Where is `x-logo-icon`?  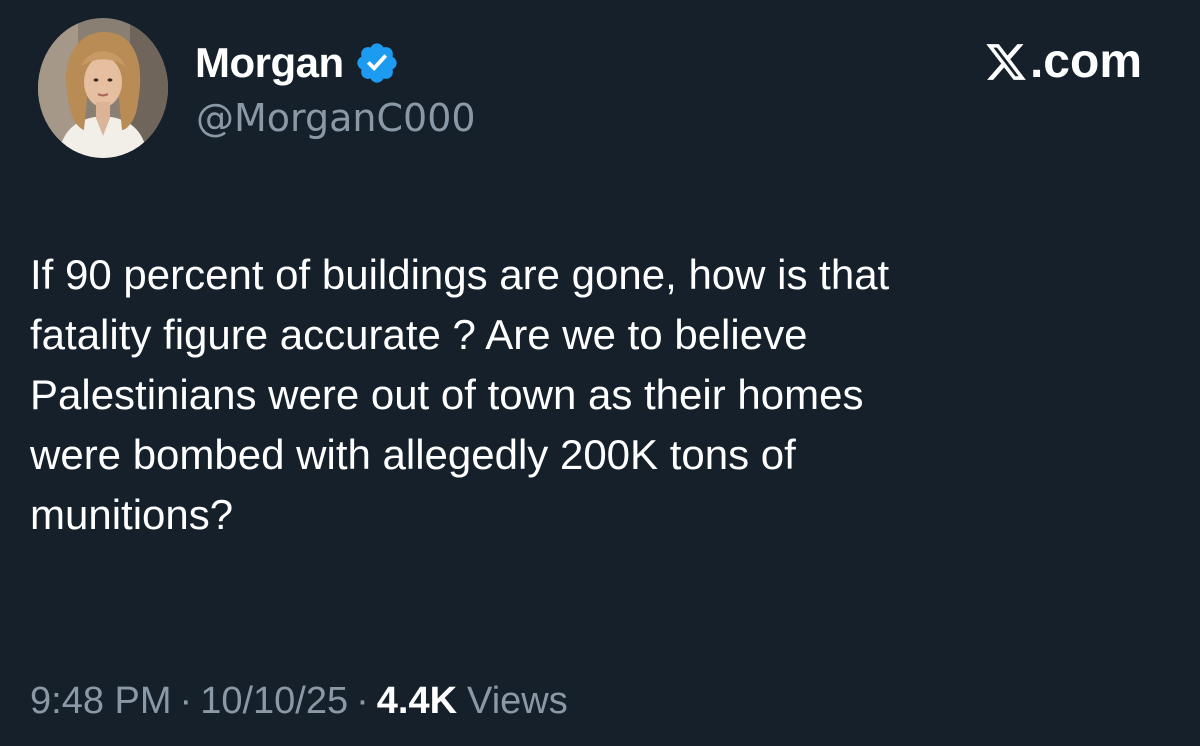 x-logo-icon is located at coordinates (1006, 62).